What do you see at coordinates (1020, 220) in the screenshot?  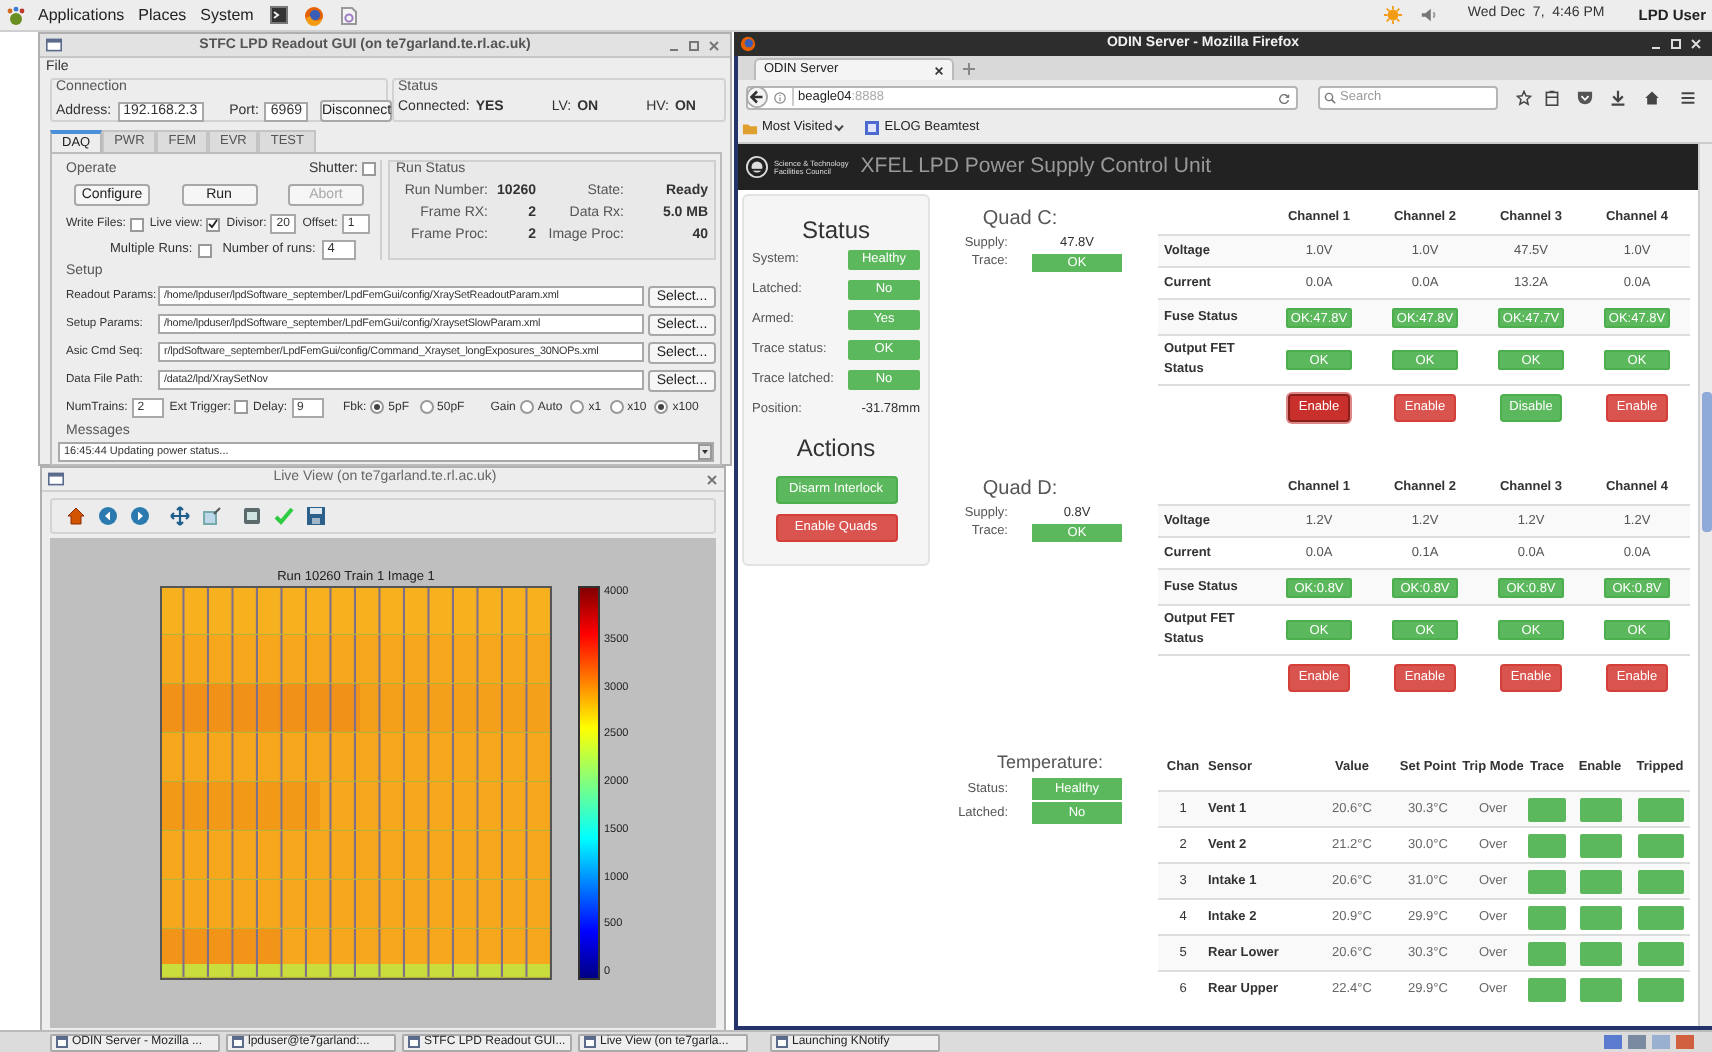 I see `section-title: Quad C:` at bounding box center [1020, 220].